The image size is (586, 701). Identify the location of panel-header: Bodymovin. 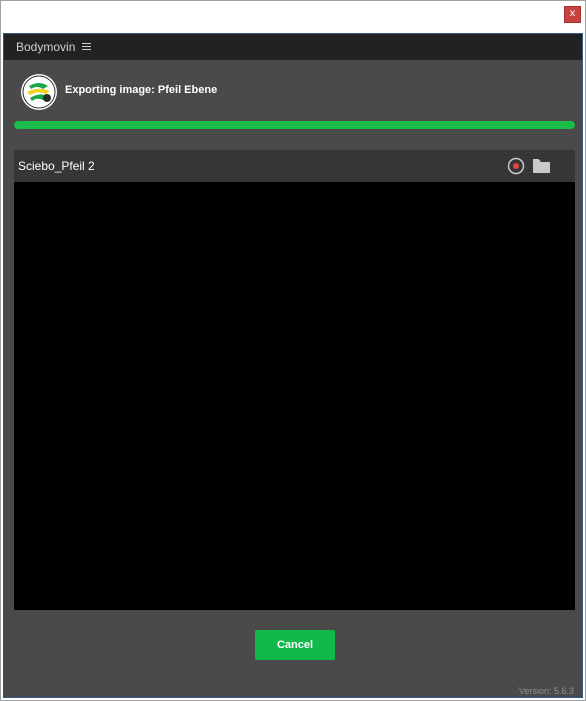
(293, 47).